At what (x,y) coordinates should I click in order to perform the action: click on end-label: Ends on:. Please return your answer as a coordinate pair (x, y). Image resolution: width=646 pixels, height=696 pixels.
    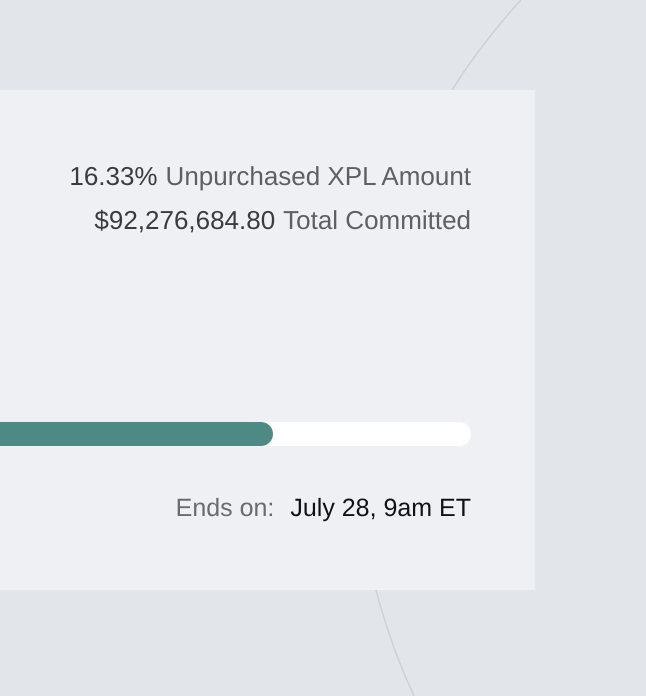
    Looking at the image, I should click on (225, 508).